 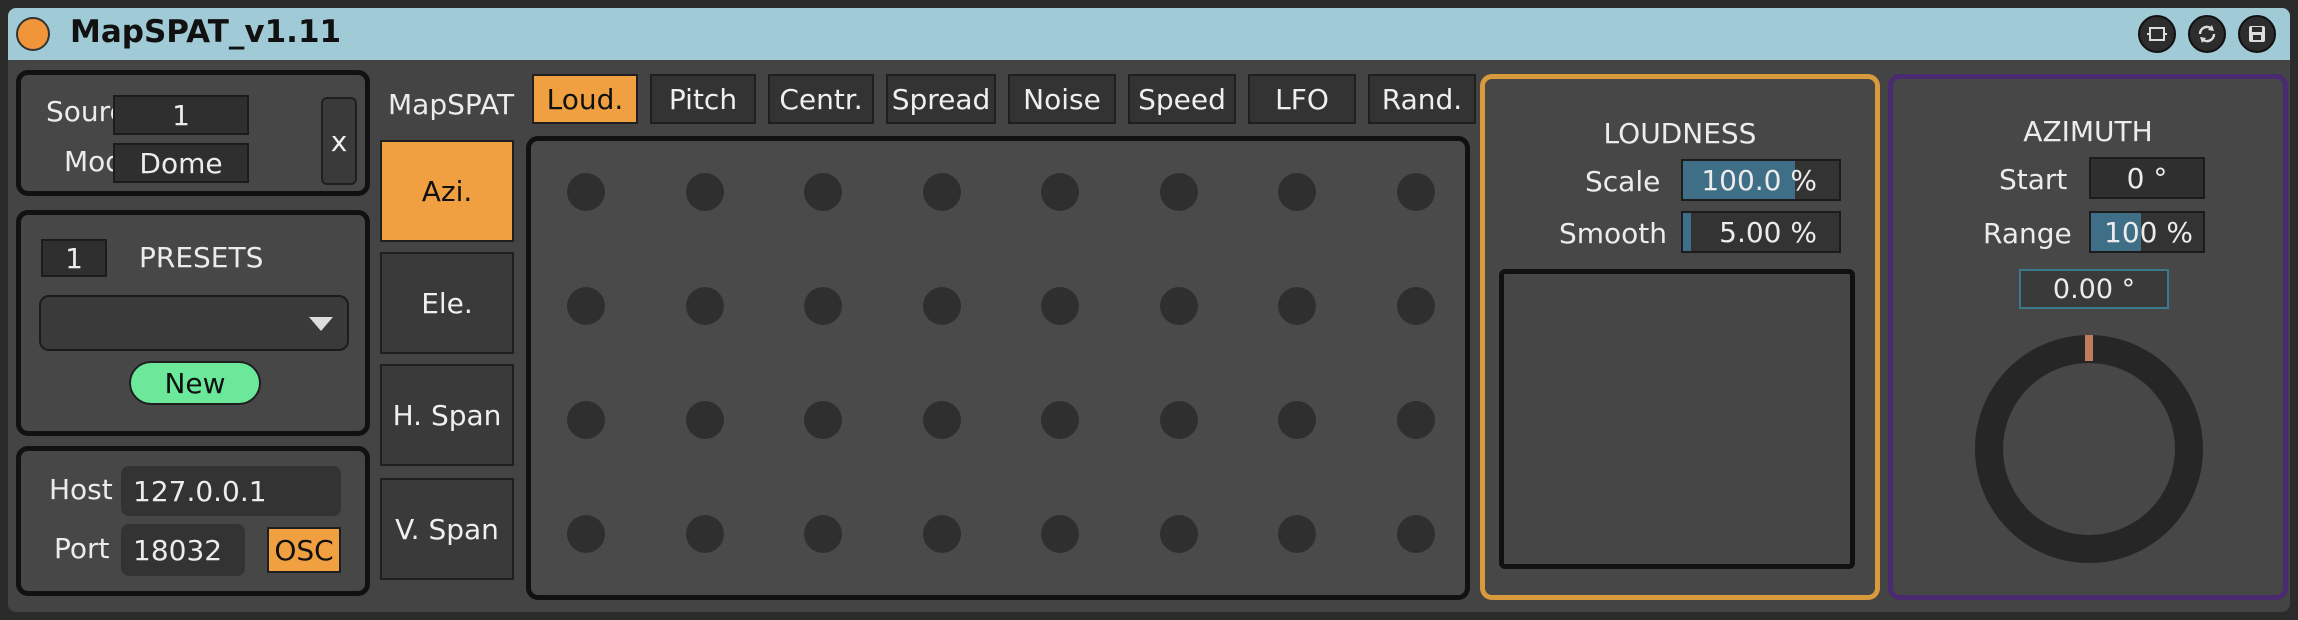 I want to click on scale-label: Scale, so click(x=1623, y=181).